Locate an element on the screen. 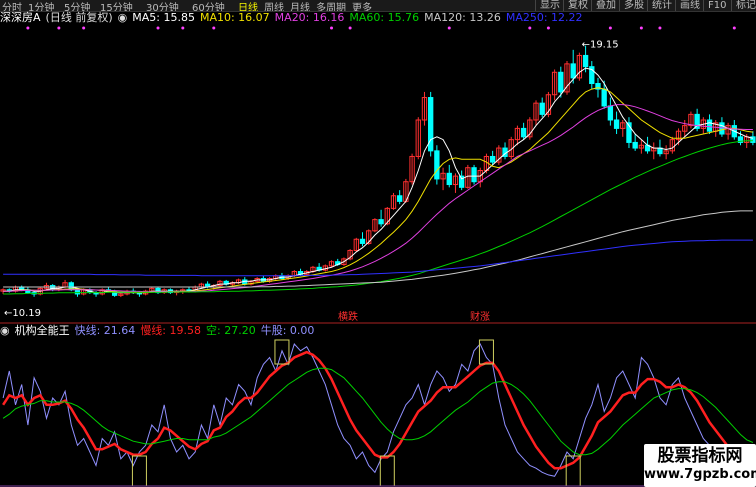  top-signal-box is located at coordinates (486, 352).